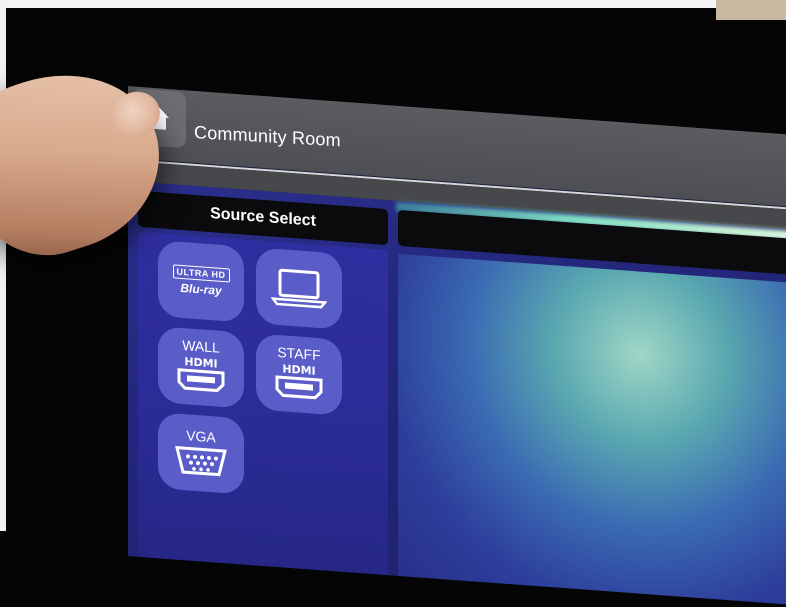  Describe the element at coordinates (393, 4) in the screenshot. I see `photo-border-top` at that location.